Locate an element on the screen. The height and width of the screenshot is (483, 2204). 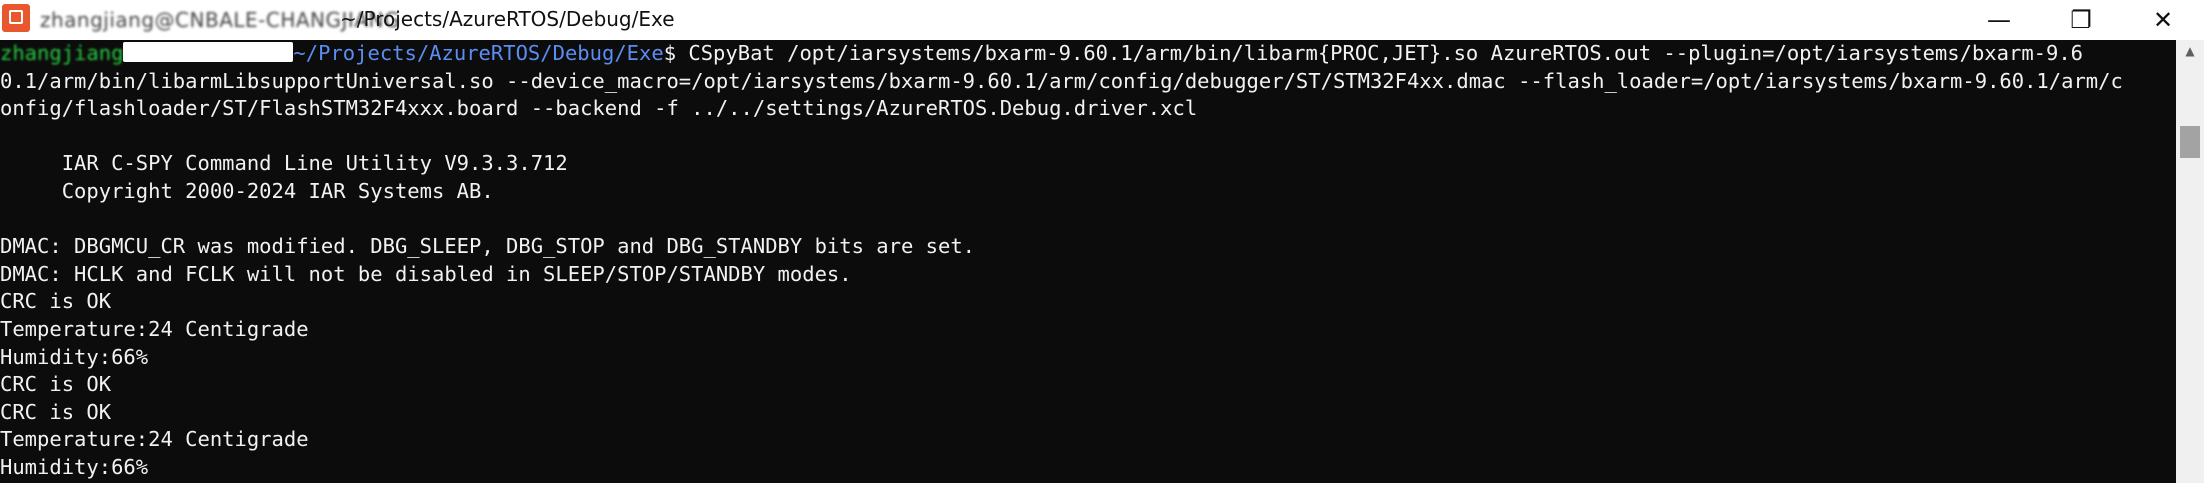
output-line: Copyright 2000-2024 IAR Systems AB. is located at coordinates (247, 190).